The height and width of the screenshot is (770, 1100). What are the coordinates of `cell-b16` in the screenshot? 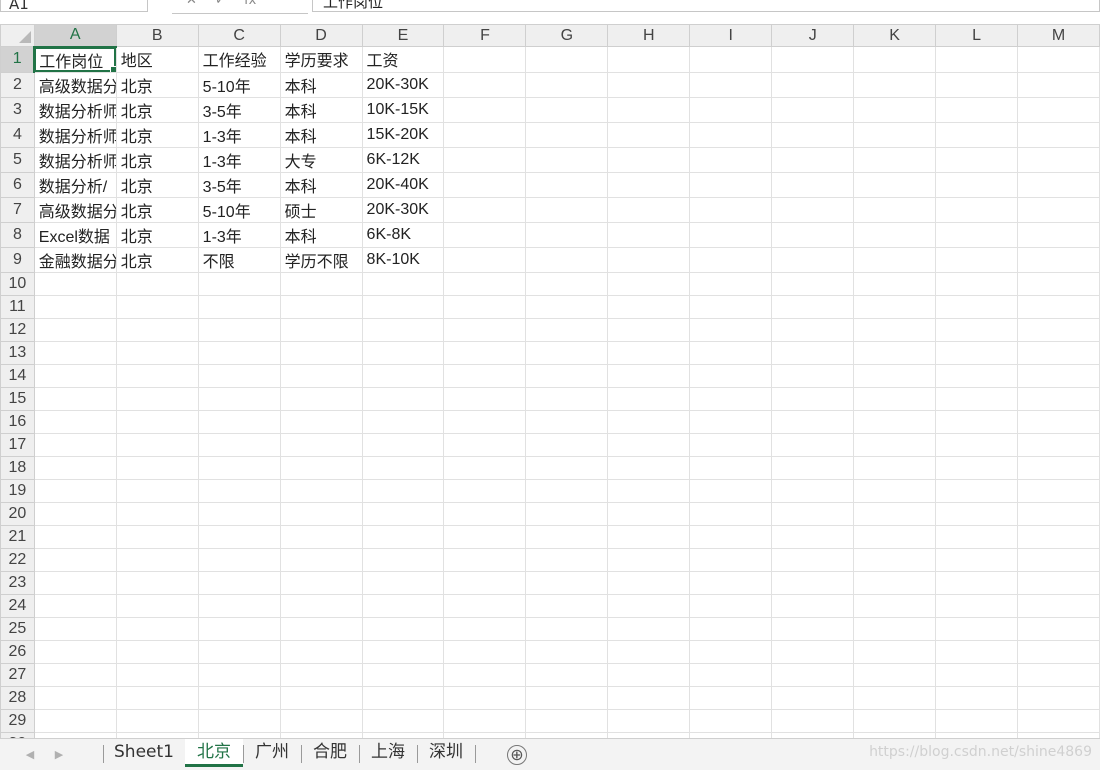 It's located at (157, 421).